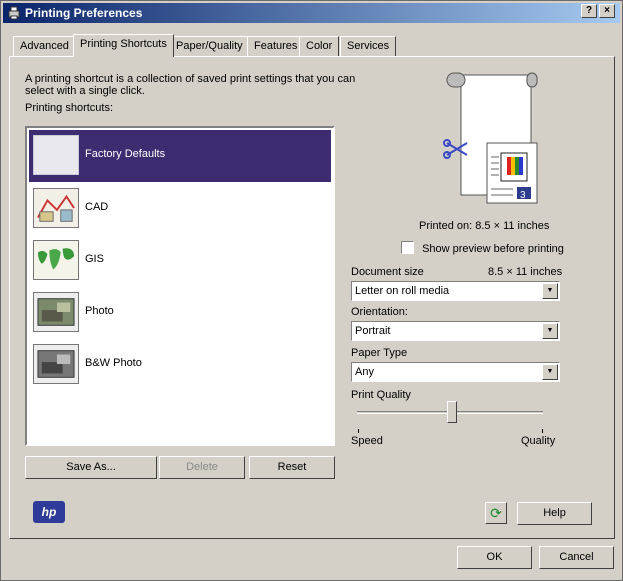 The image size is (623, 581). What do you see at coordinates (94, 259) in the screenshot?
I see `list-item-label: GIS` at bounding box center [94, 259].